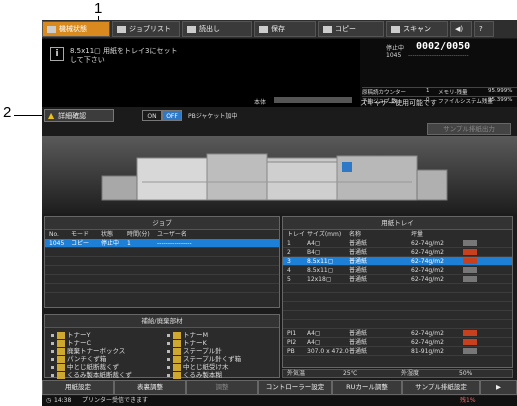 The width and height of the screenshot is (517, 406). Describe the element at coordinates (484, 29) in the screenshot. I see `help-button: ?` at that location.